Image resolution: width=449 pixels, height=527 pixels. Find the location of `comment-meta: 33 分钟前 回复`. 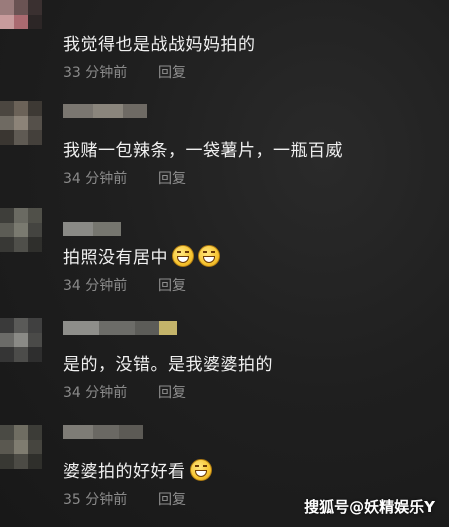

comment-meta: 33 分钟前 回复 is located at coordinates (124, 72).